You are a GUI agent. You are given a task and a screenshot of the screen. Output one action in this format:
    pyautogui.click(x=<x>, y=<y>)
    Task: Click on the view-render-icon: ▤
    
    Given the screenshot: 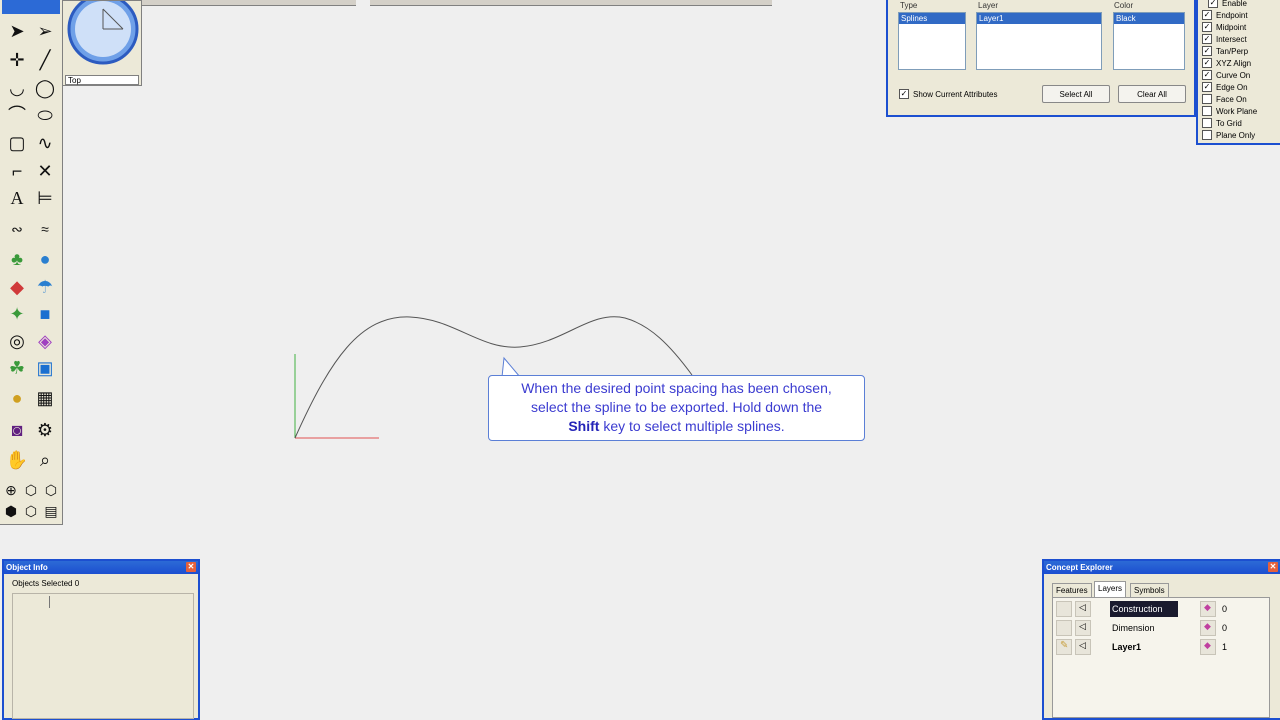 What is the action you would take?
    pyautogui.click(x=51, y=511)
    